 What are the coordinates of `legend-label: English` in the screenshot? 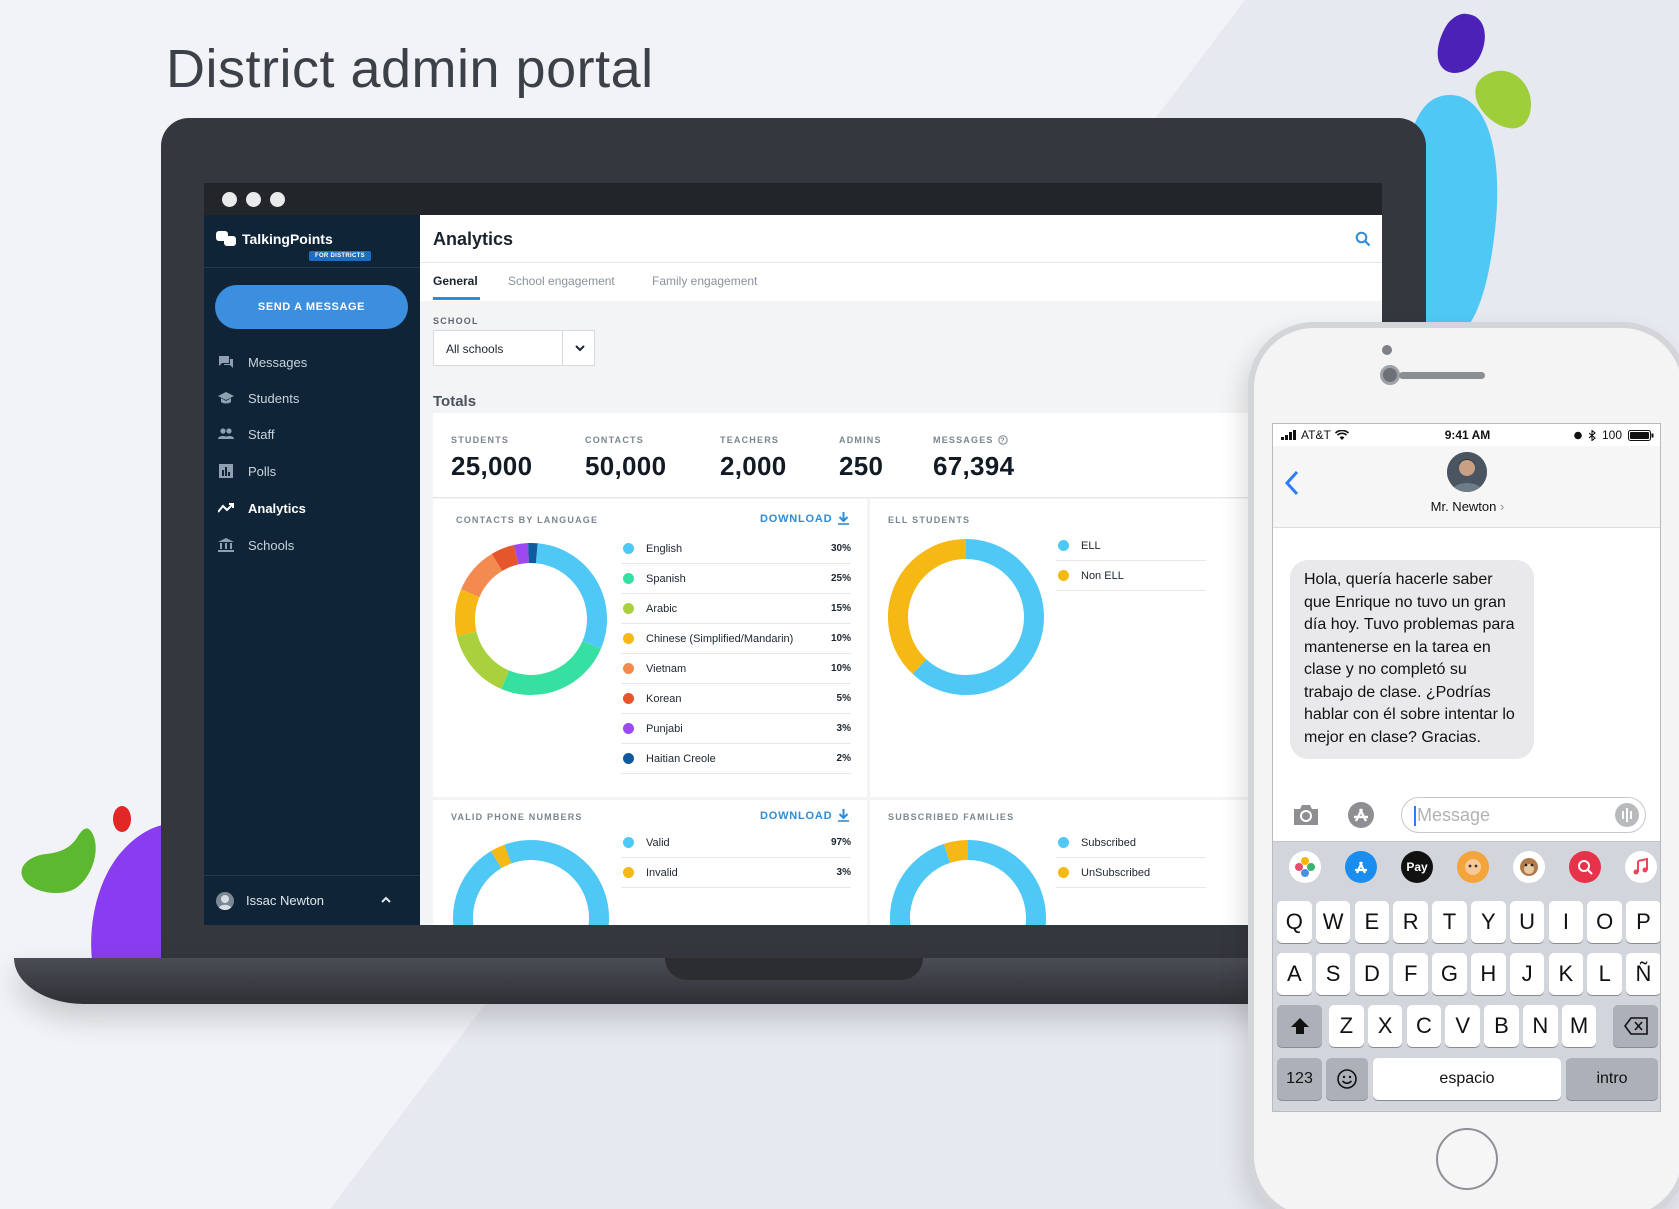 It's located at (664, 548).